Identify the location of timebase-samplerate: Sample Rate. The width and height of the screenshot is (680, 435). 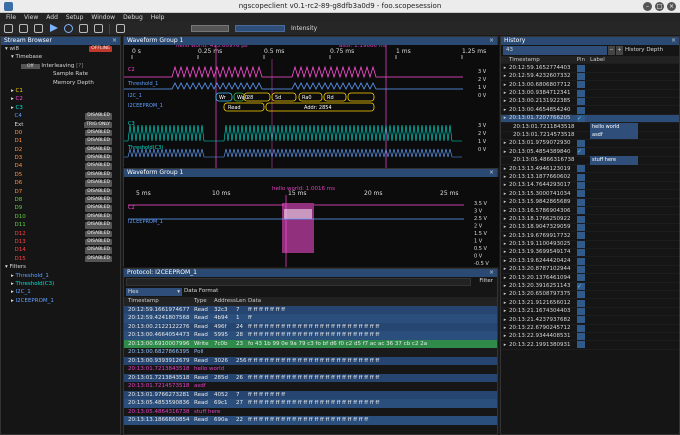
(60, 74).